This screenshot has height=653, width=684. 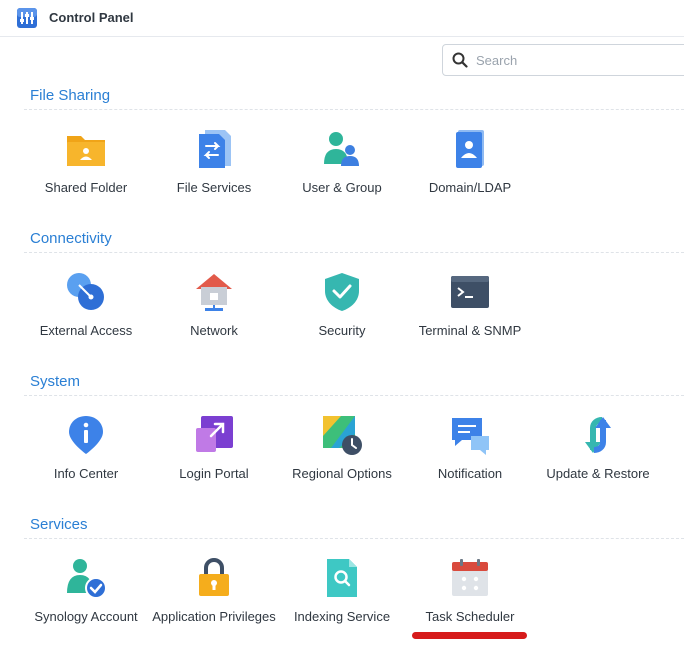 I want to click on item-info-center: Info Center, so click(x=86, y=462).